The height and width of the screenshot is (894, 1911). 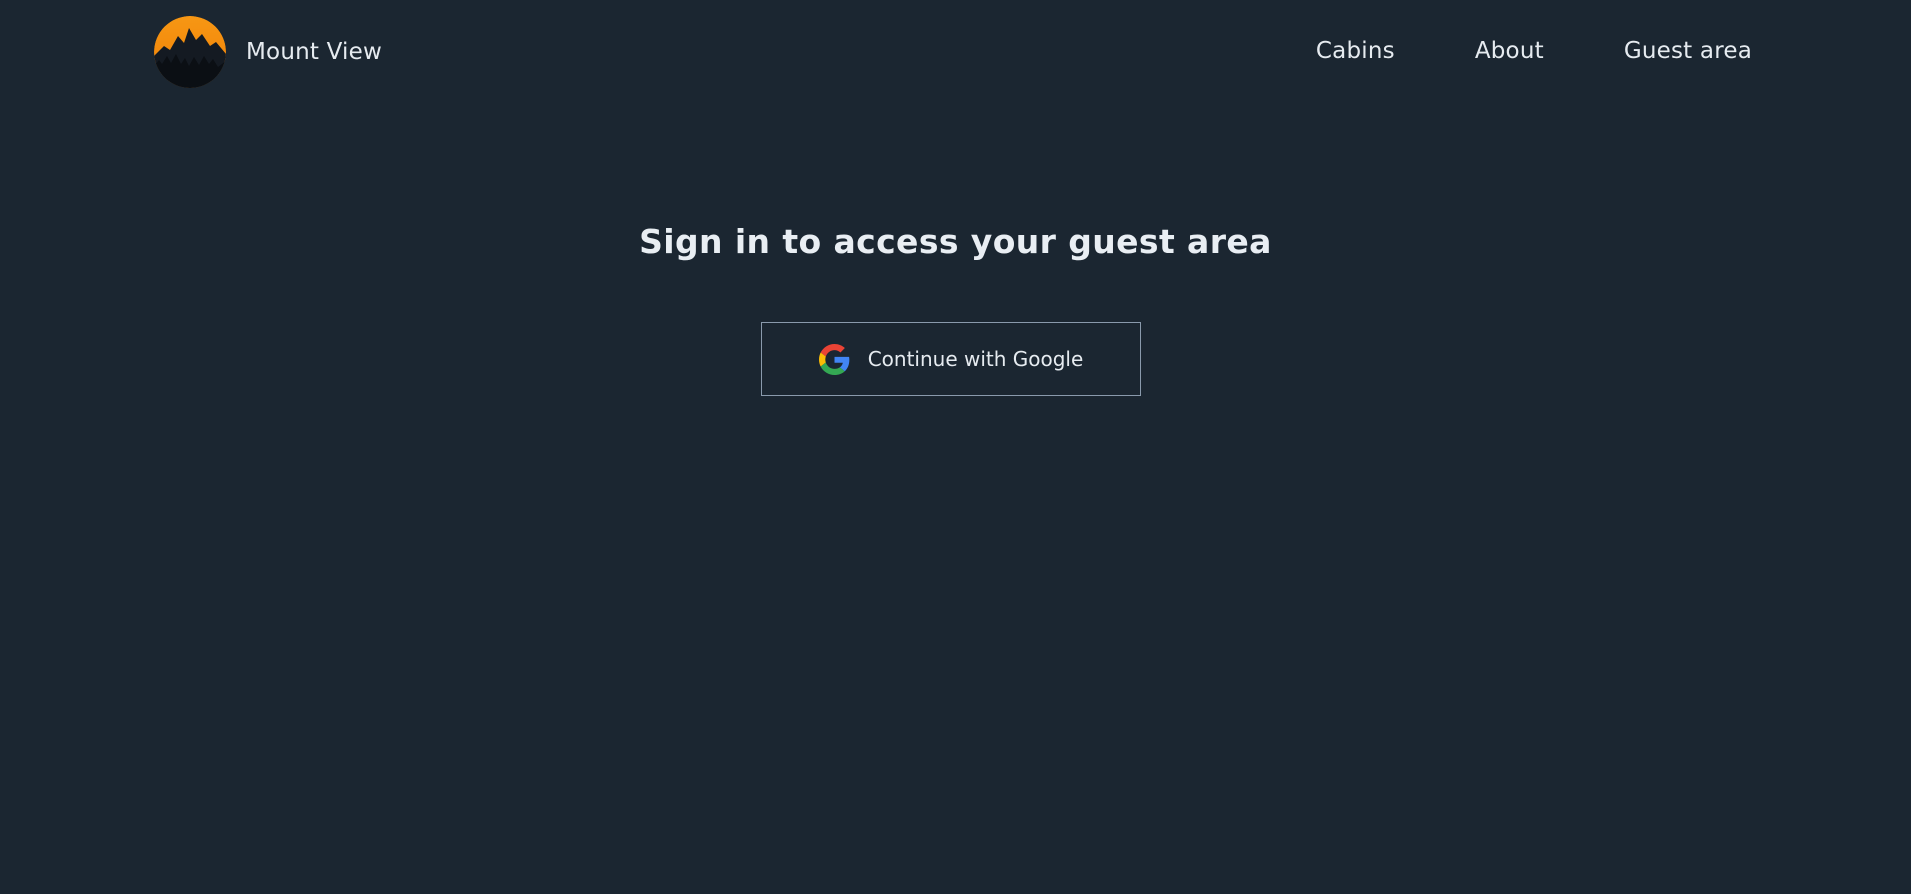 I want to click on main-nav: Cabins About Guest area, so click(x=1534, y=51).